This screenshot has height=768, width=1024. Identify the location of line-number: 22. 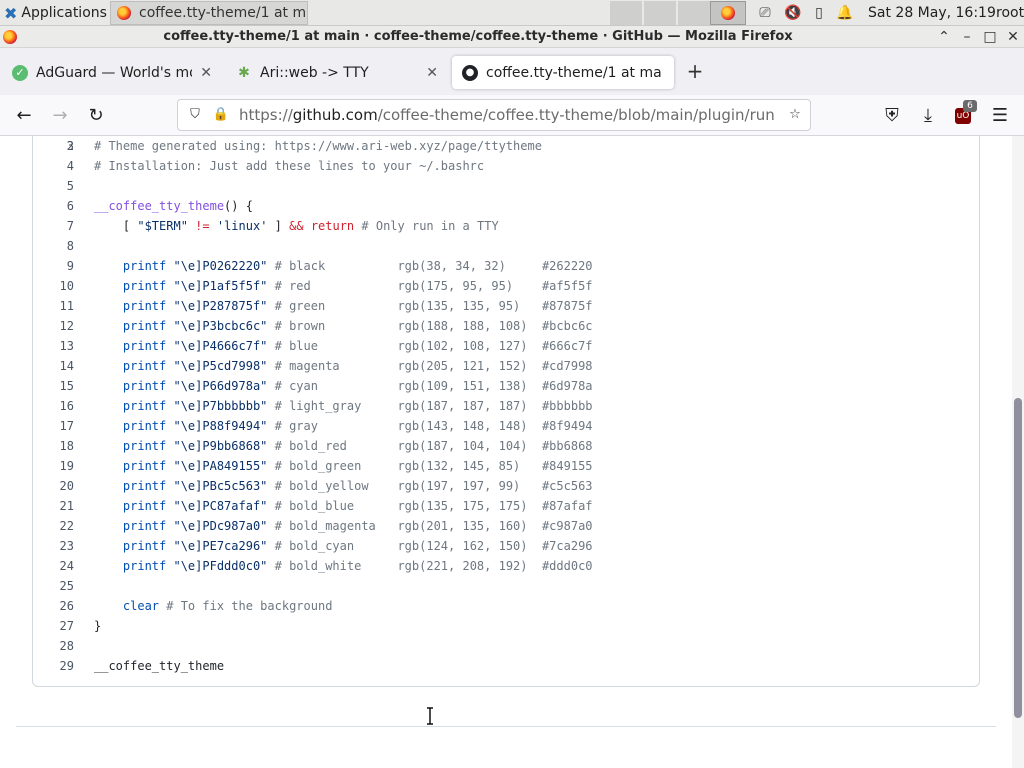
(53, 526).